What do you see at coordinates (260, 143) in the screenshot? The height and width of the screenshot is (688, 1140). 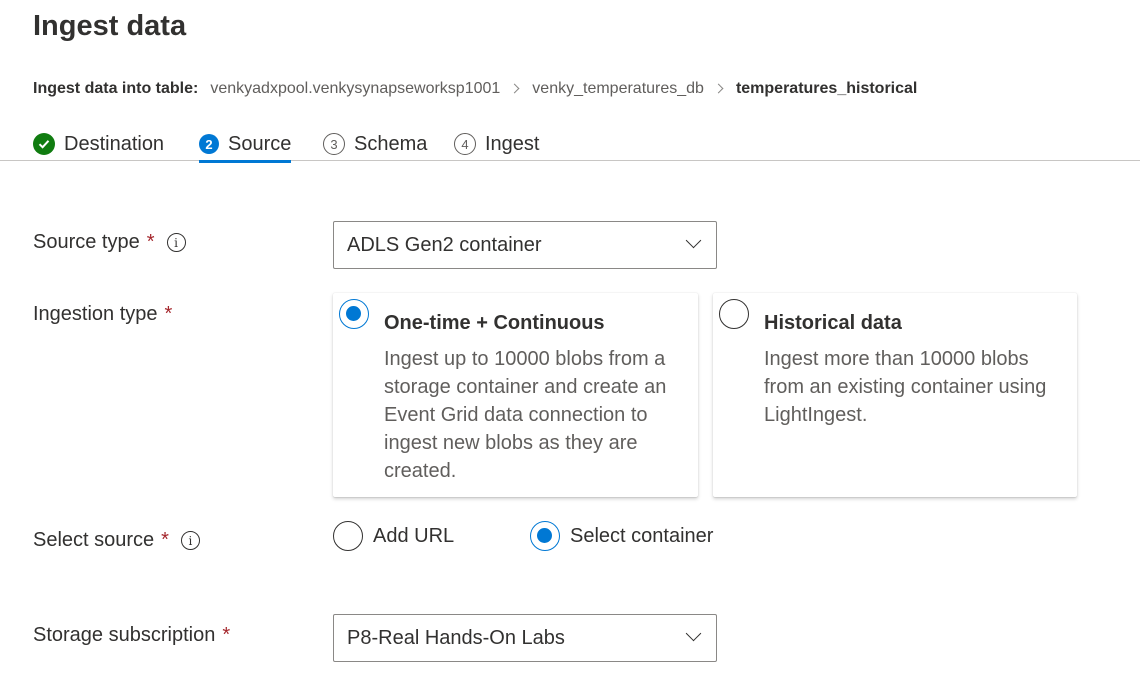 I see `tab-label: Source` at bounding box center [260, 143].